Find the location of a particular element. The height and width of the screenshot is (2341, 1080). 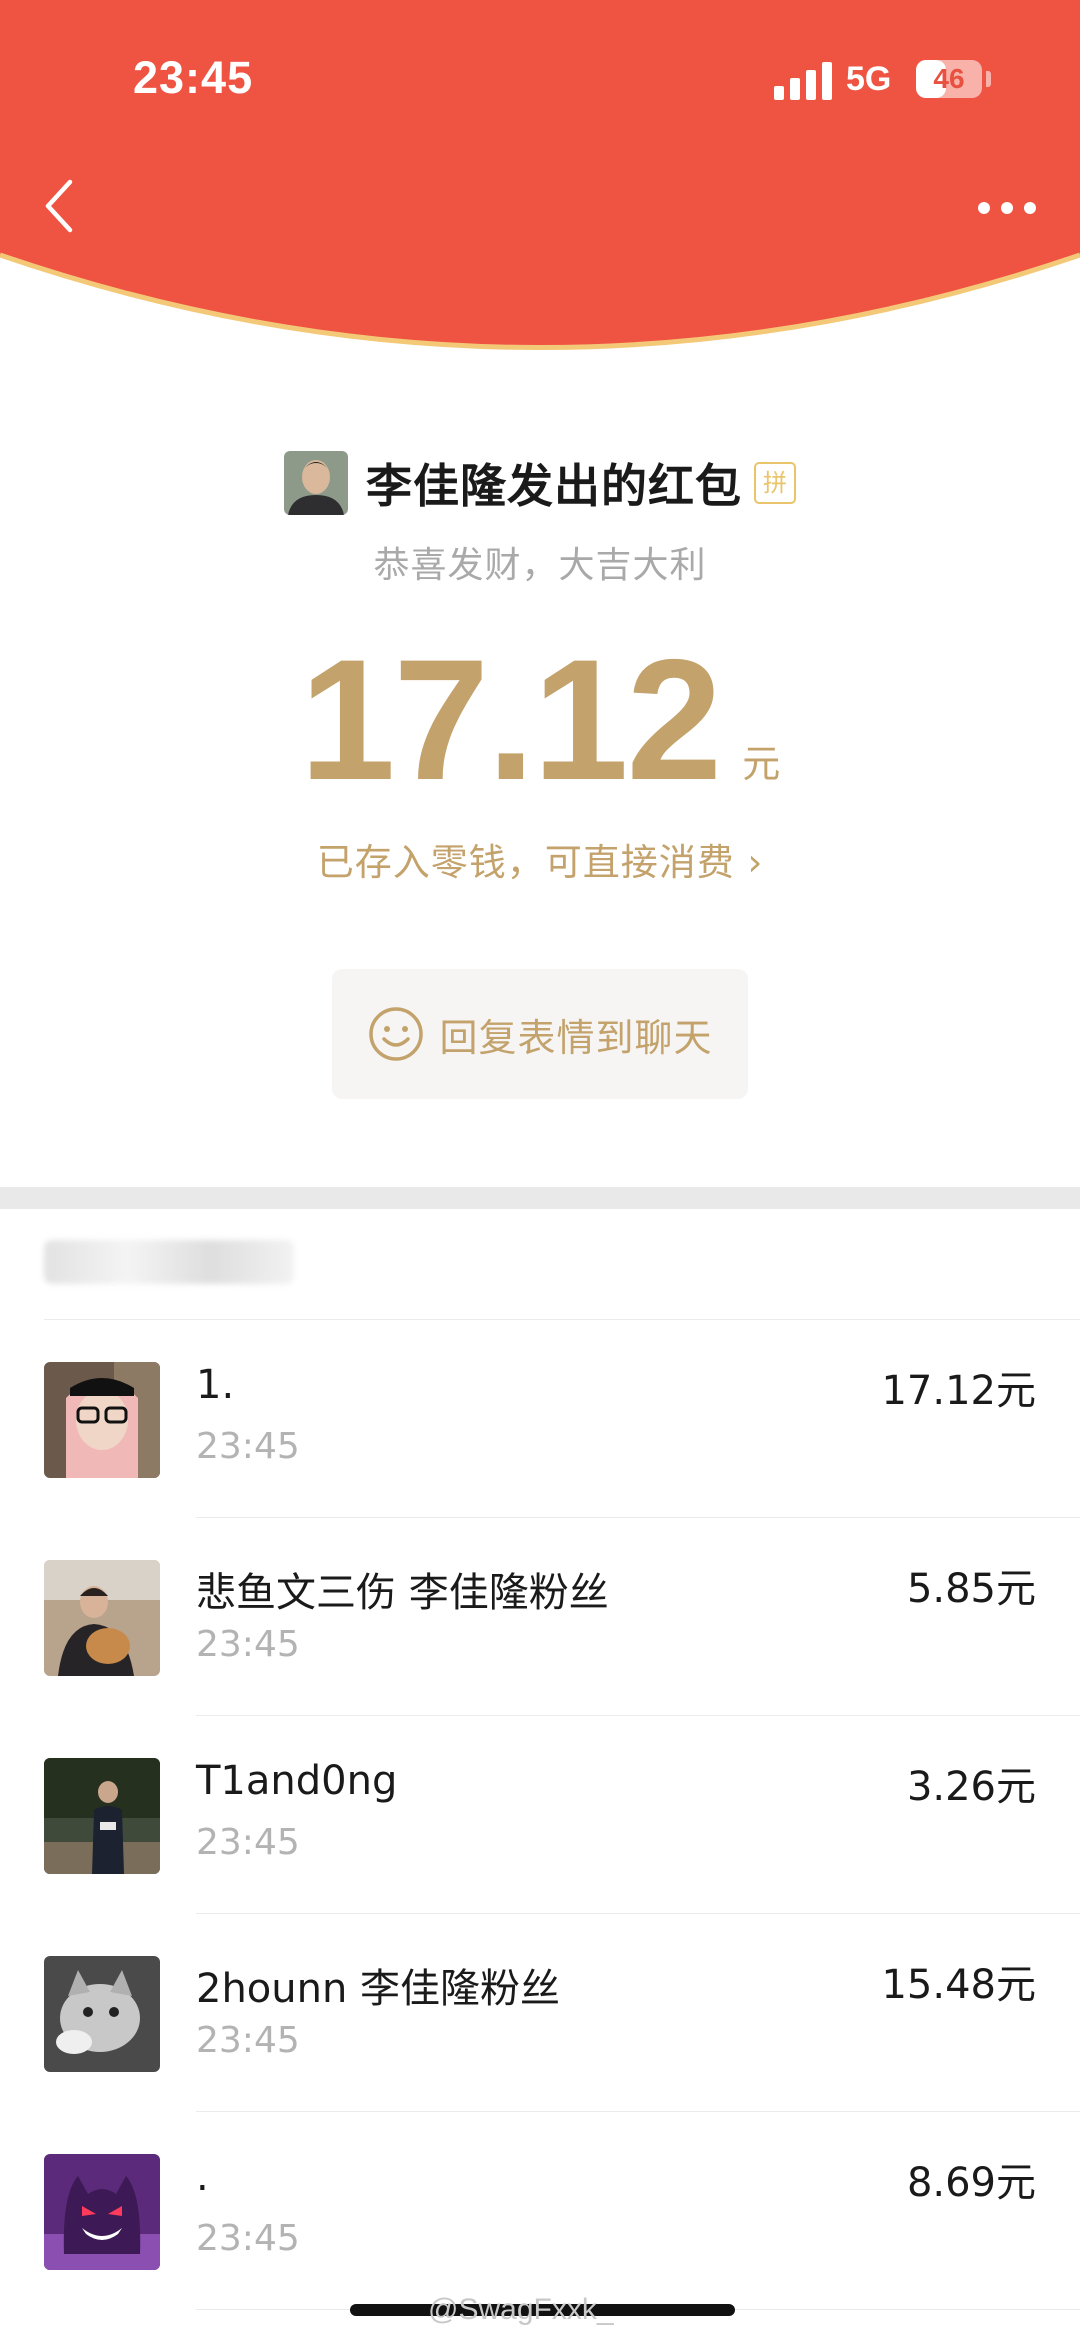

battery-icon: 46 is located at coordinates (949, 79).